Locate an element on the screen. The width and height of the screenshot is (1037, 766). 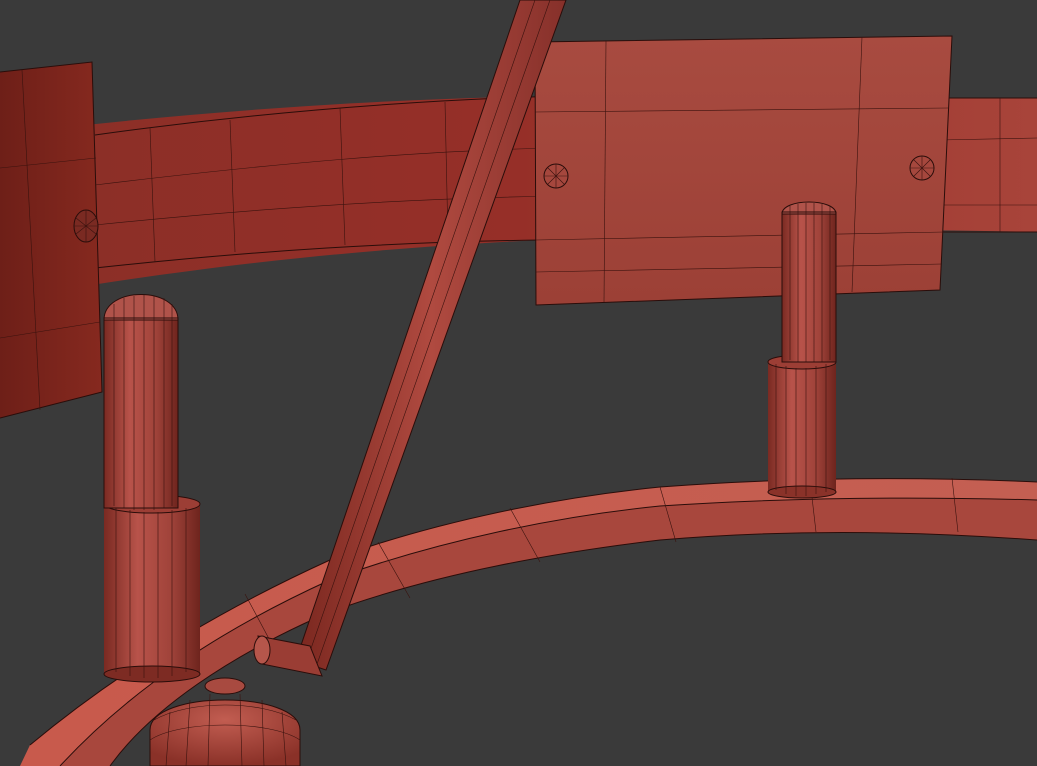
screw-head-left is located at coordinates (86, 226).